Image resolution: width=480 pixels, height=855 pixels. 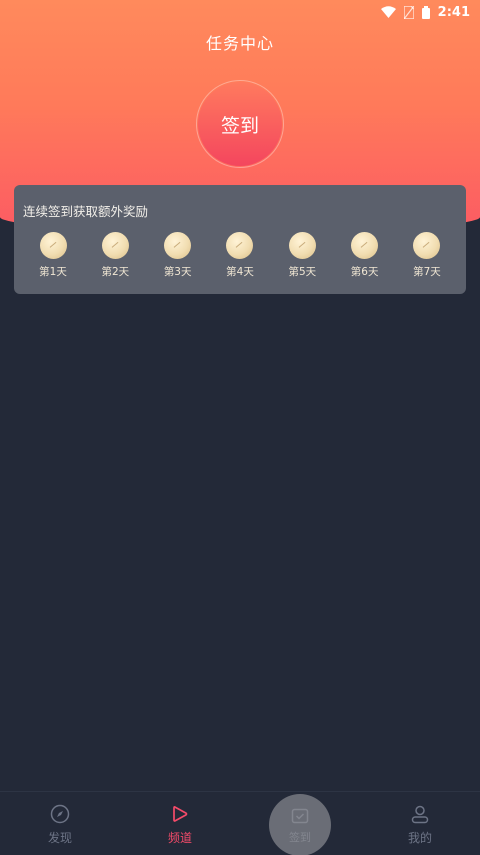 What do you see at coordinates (179, 838) in the screenshot?
I see `tab-label: 频道` at bounding box center [179, 838].